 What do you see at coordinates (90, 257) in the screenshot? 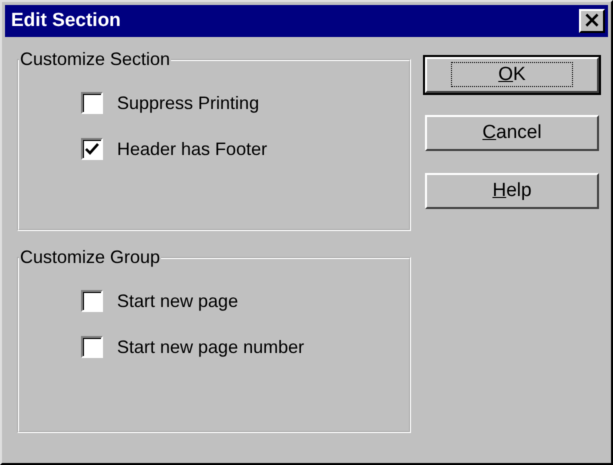
I see `group-title: Customize Group` at bounding box center [90, 257].